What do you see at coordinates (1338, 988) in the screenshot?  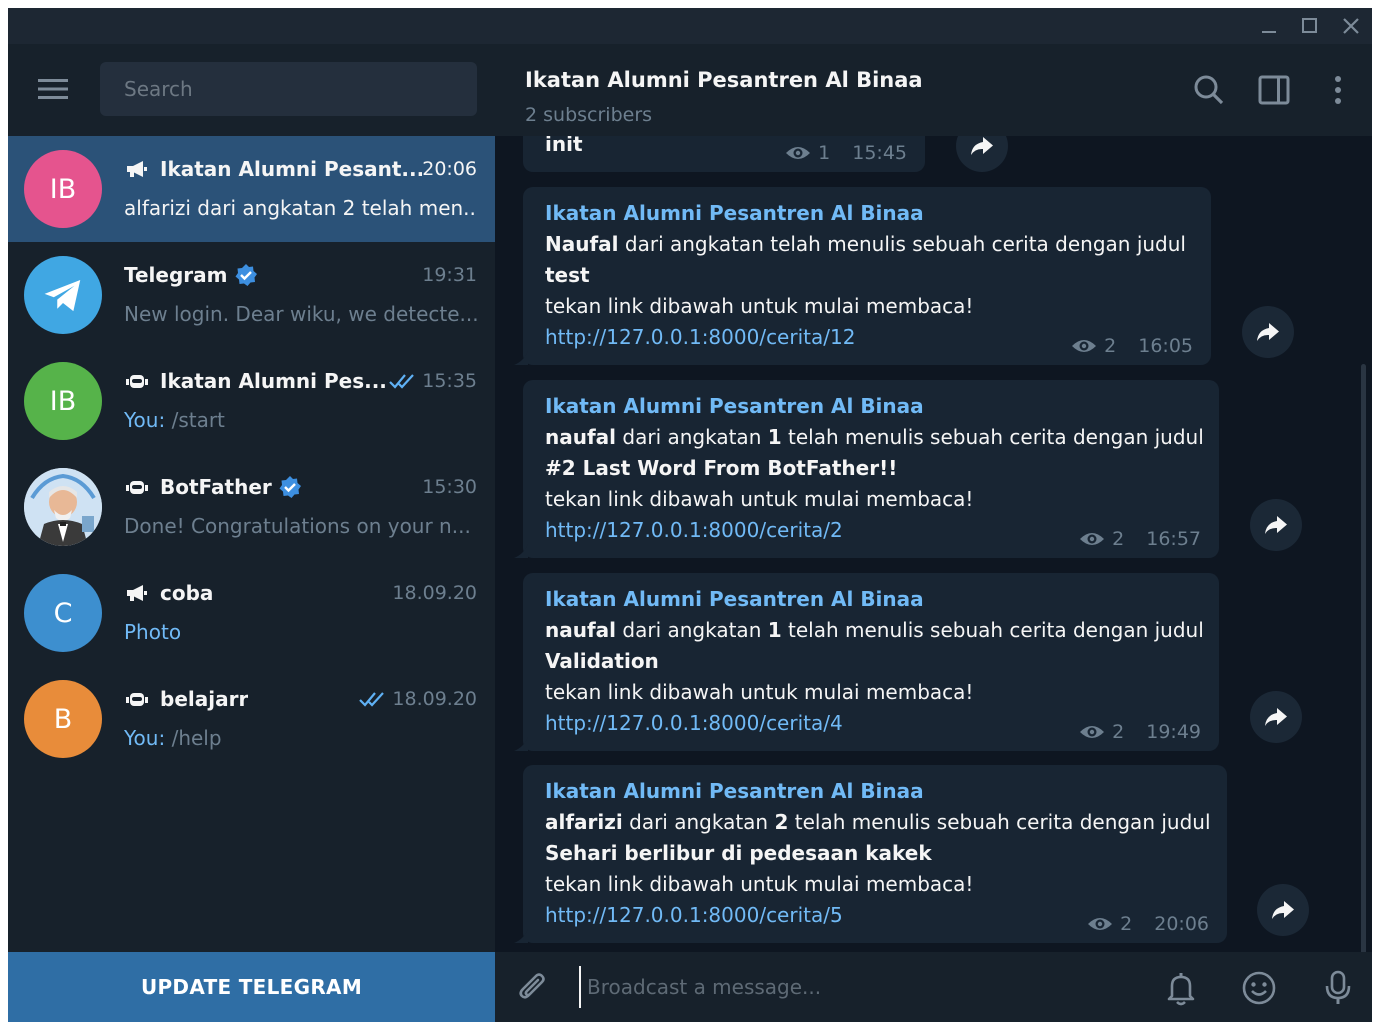 I see `microphone-icon` at bounding box center [1338, 988].